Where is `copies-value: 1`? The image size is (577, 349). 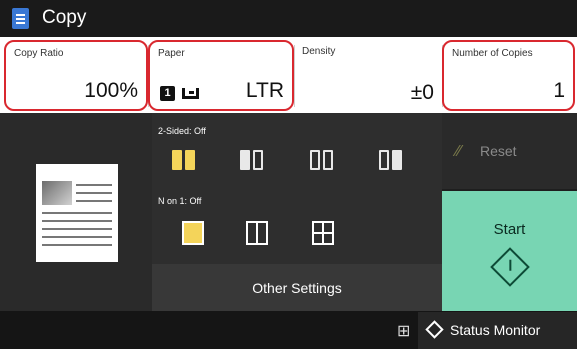
copies-value: 1 is located at coordinates (559, 90).